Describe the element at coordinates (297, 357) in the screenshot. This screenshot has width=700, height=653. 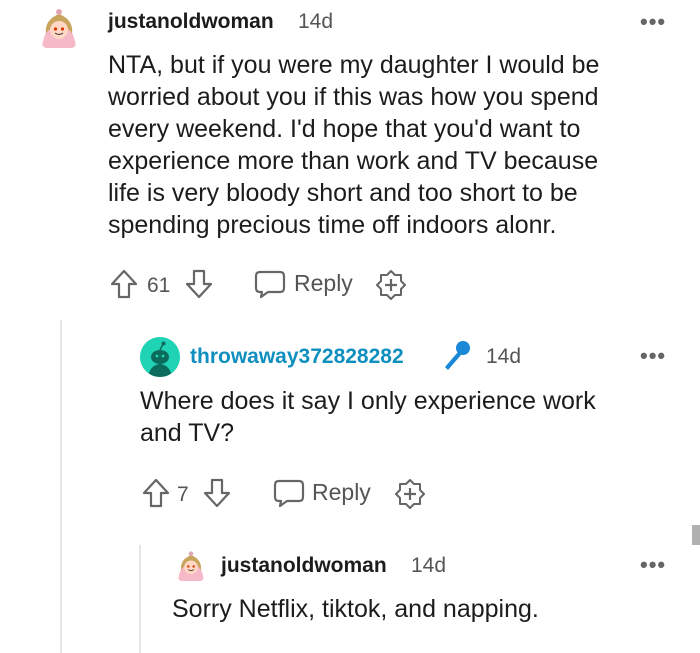
I see `comment-username: throwaway372828282` at that location.